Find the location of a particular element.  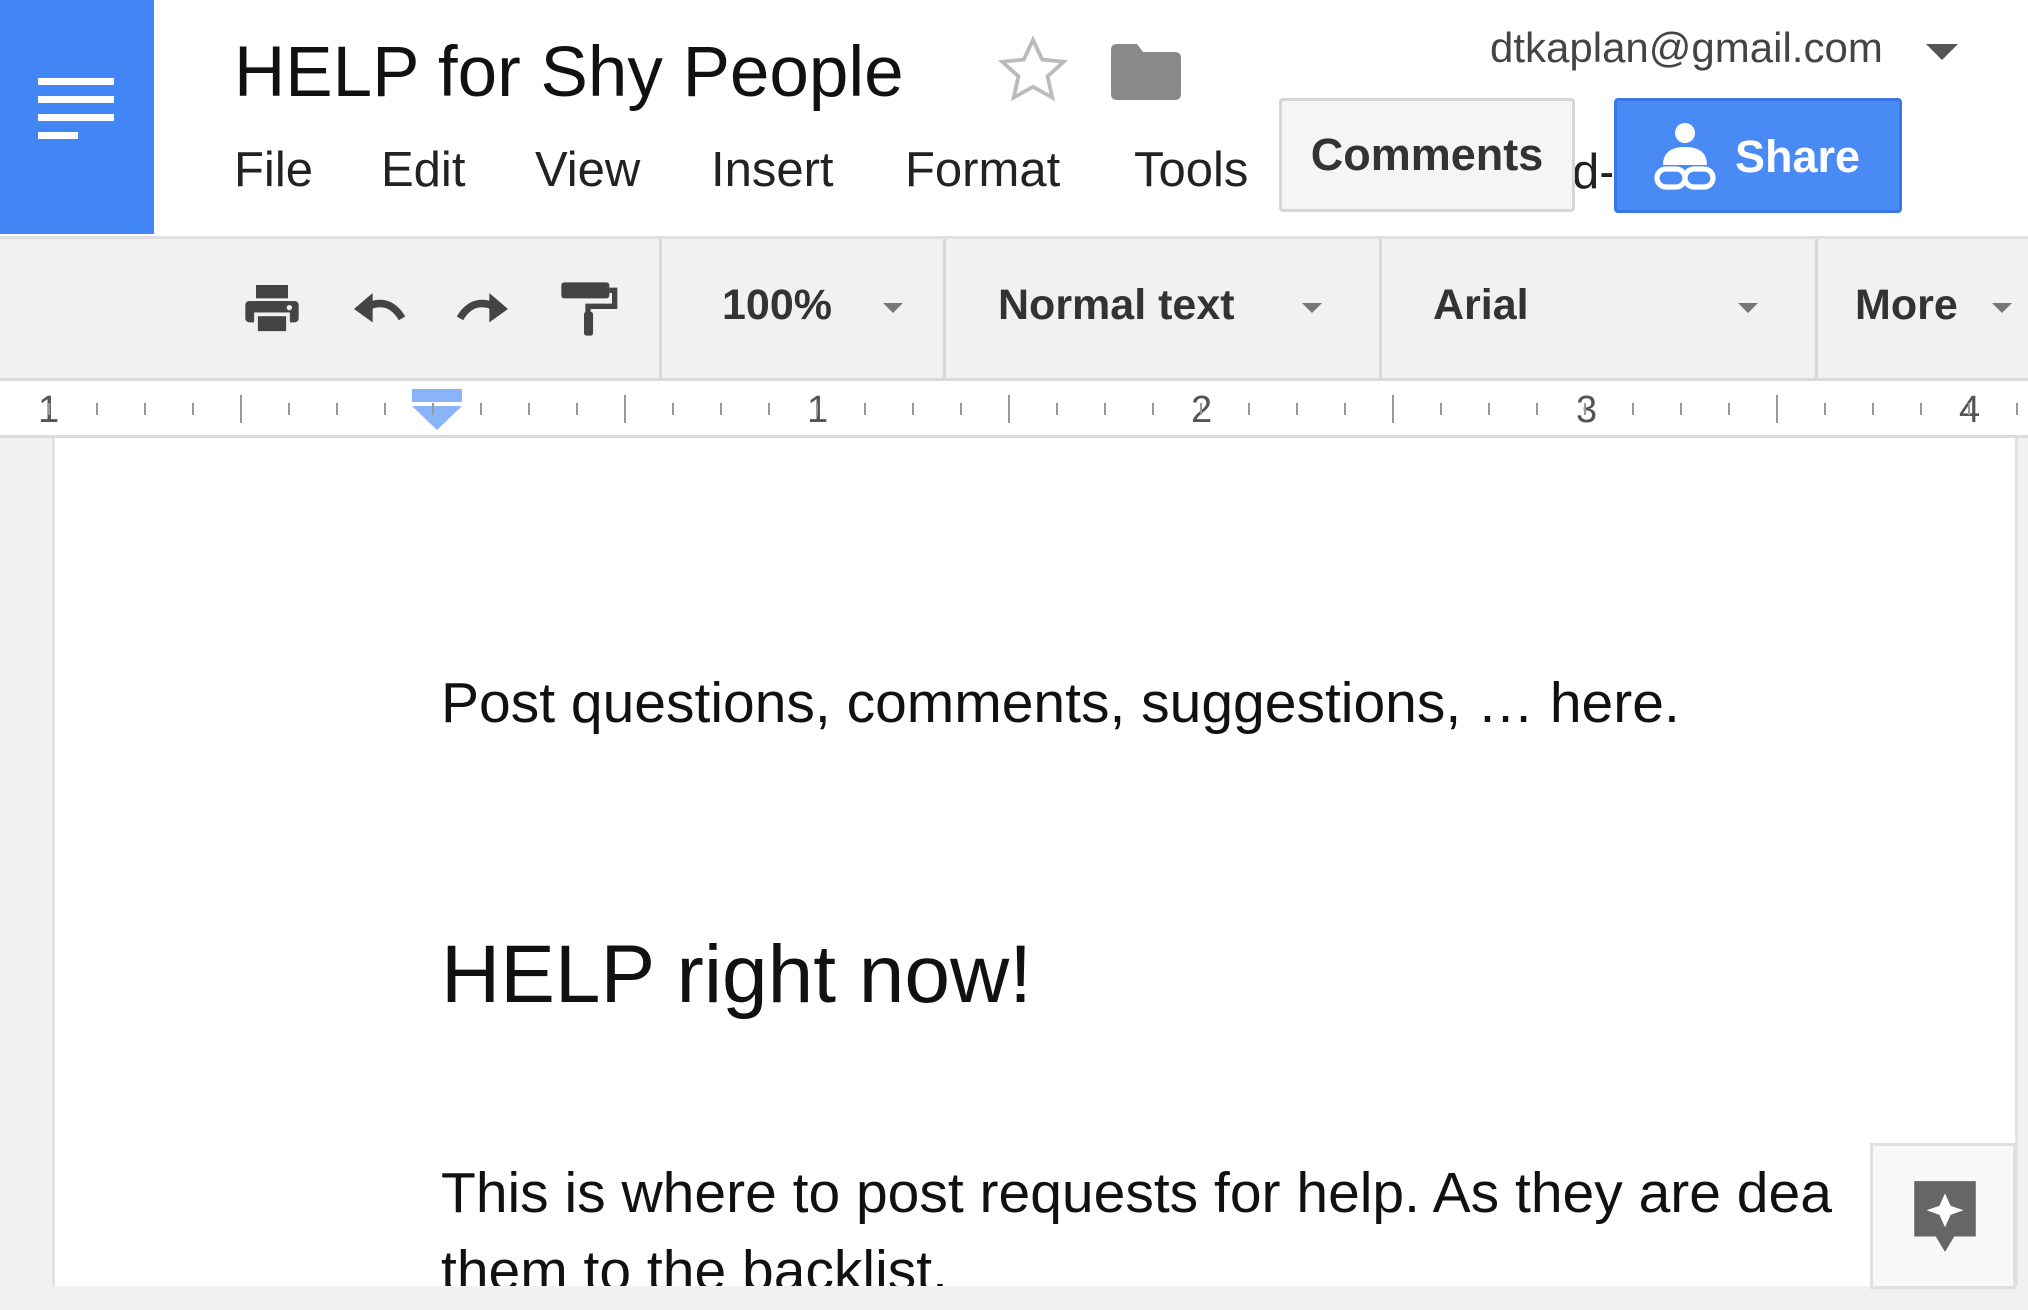

ruler: 1 1 2 3 4 is located at coordinates (1014, 409).